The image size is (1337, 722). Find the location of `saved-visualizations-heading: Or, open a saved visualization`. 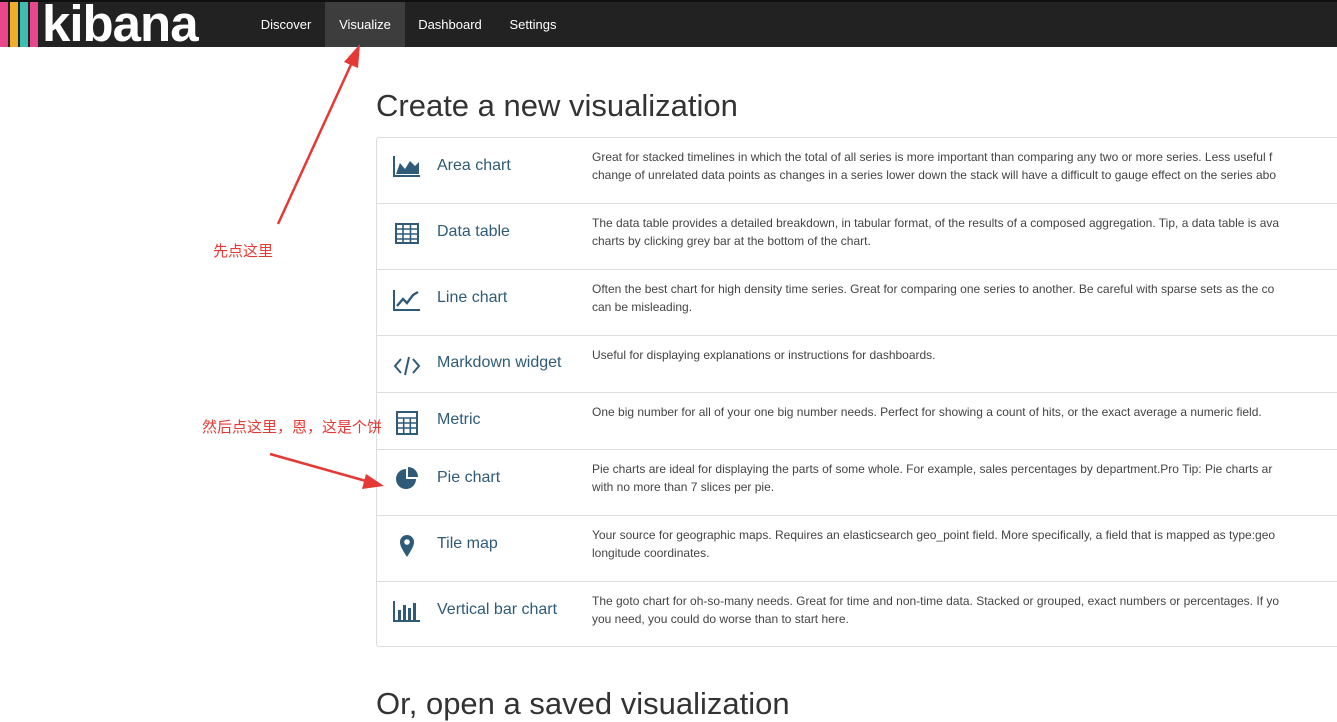

saved-visualizations-heading: Or, open a saved visualization is located at coordinates (583, 703).